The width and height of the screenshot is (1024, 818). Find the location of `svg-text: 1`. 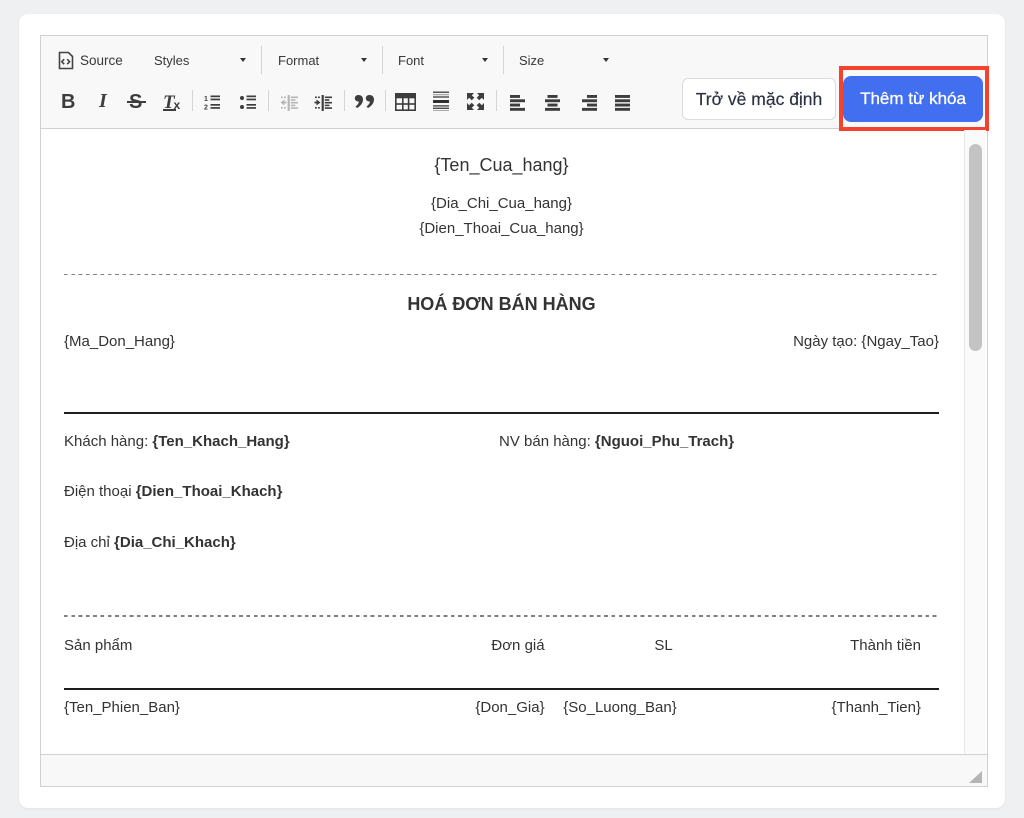

svg-text: 1 is located at coordinates (206, 99).